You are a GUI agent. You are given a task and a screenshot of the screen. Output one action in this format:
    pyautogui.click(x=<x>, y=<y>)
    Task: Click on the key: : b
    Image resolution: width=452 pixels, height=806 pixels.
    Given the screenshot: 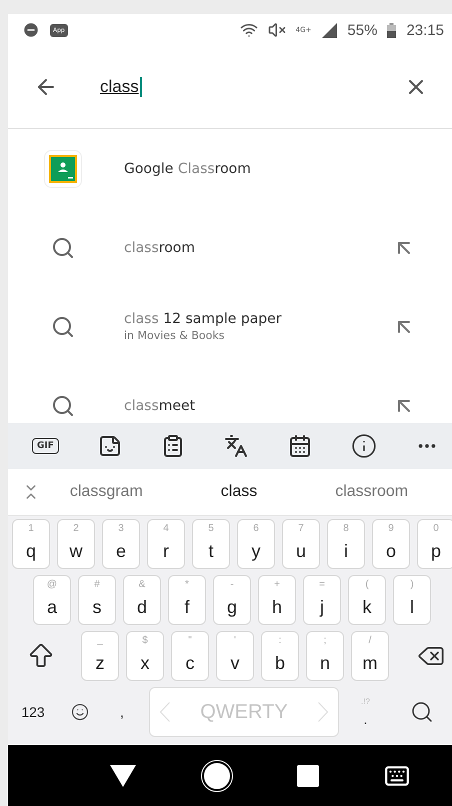 What is the action you would take?
    pyautogui.click(x=280, y=656)
    